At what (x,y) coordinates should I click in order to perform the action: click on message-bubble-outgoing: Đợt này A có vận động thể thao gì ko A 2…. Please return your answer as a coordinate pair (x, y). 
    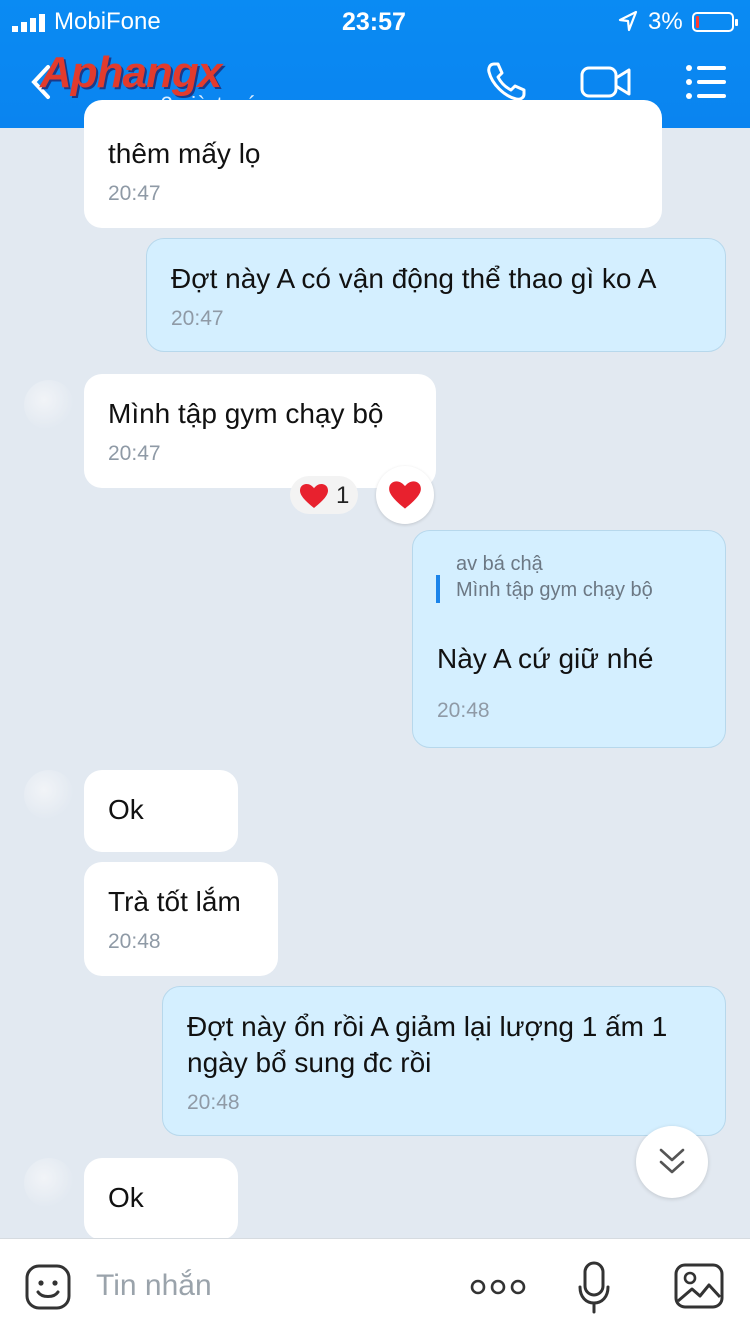
    Looking at the image, I should click on (436, 295).